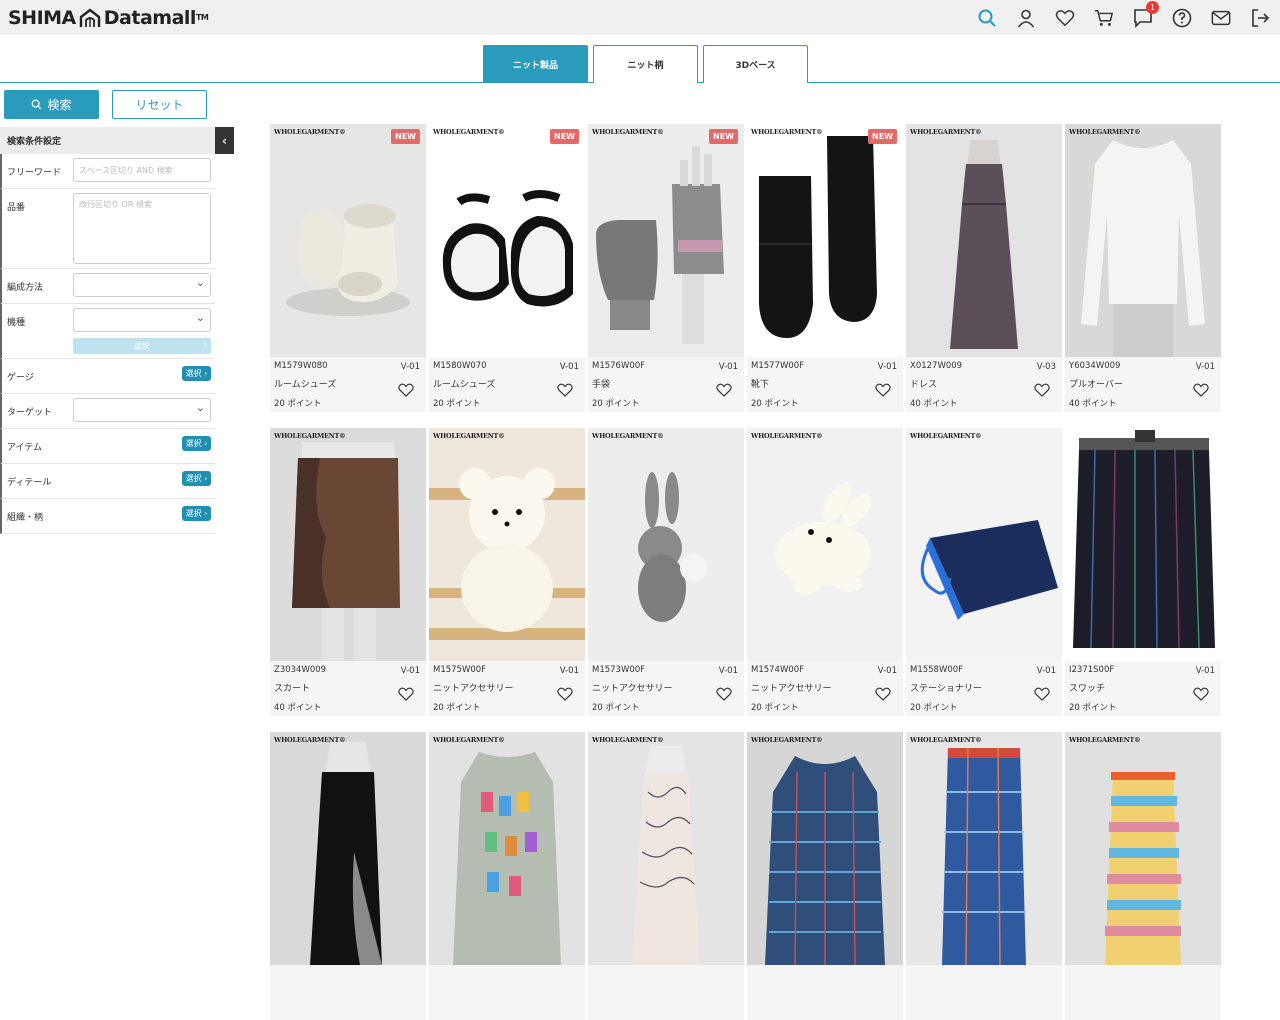 Image resolution: width=1280 pixels, height=1020 pixels. What do you see at coordinates (30, 413) in the screenshot?
I see `target-label: ターゲット` at bounding box center [30, 413].